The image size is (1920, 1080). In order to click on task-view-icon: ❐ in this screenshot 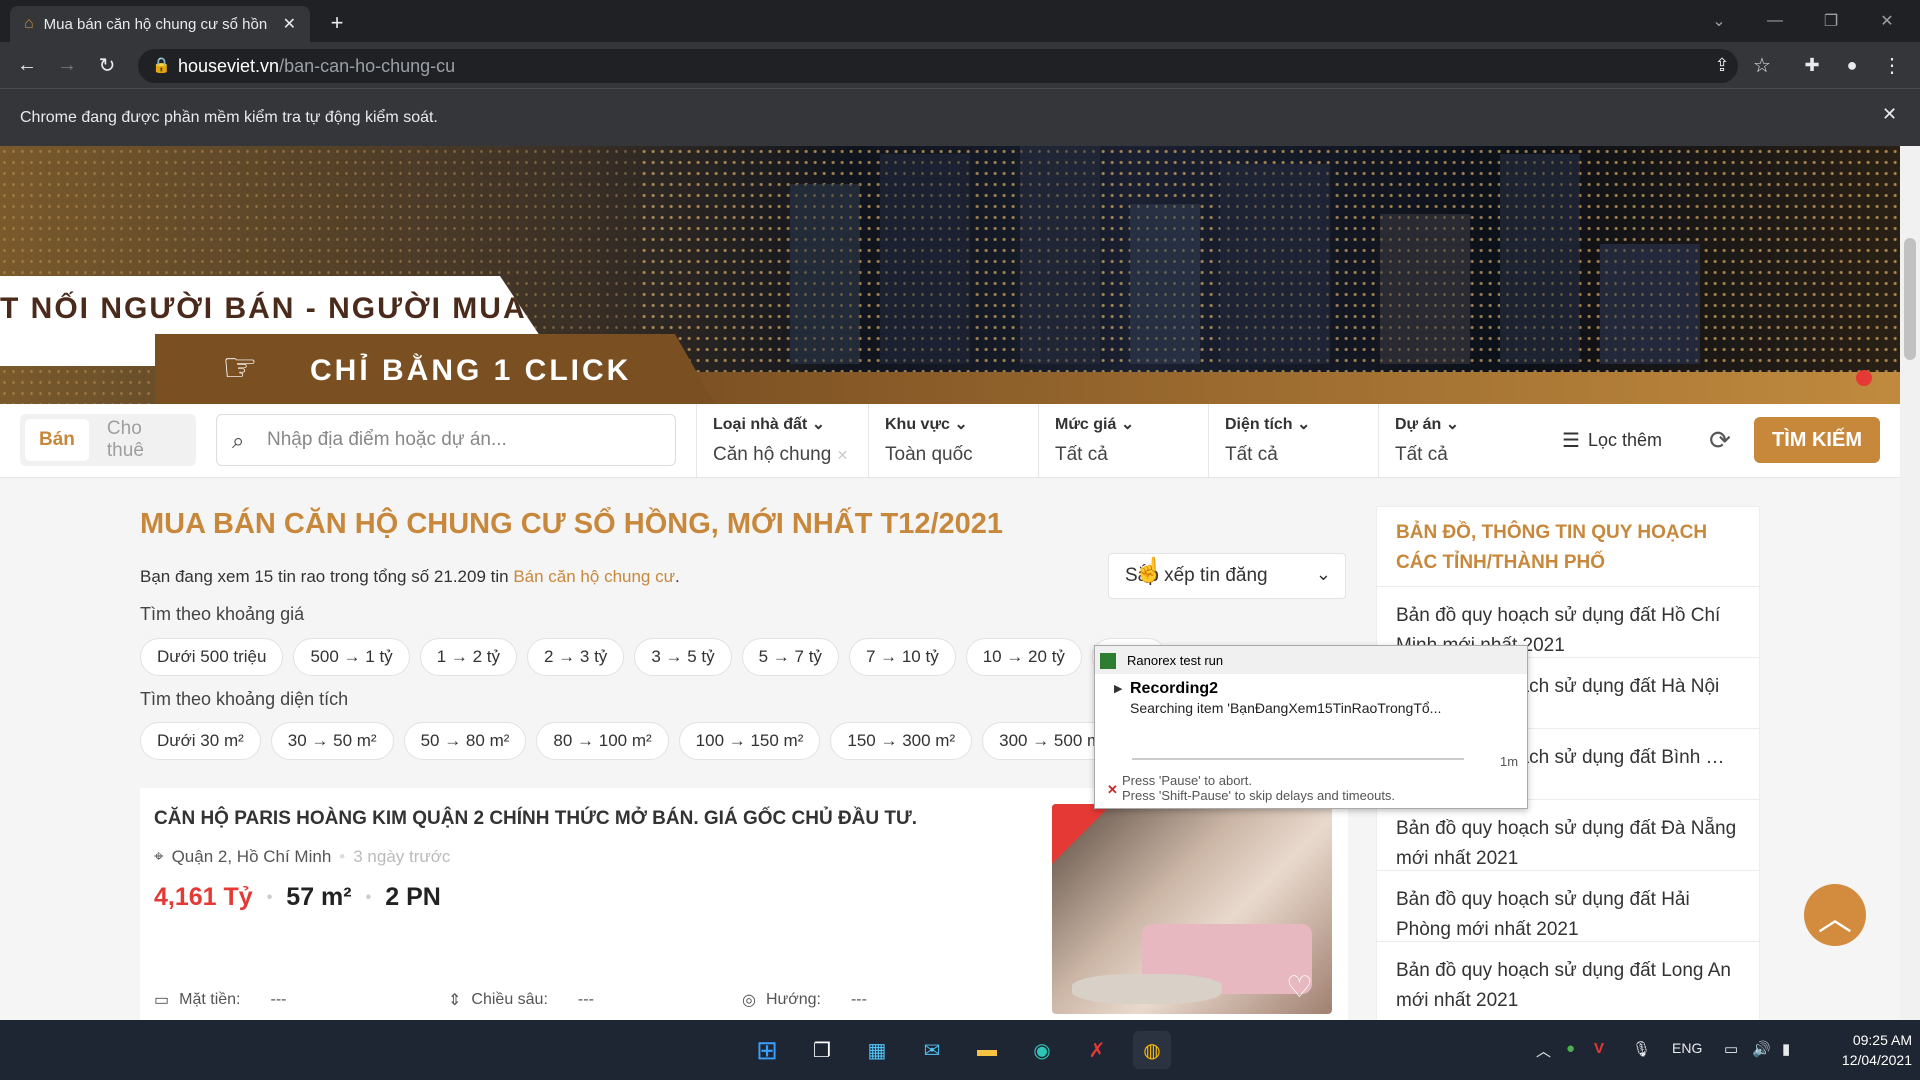, I will do `click(822, 1050)`.